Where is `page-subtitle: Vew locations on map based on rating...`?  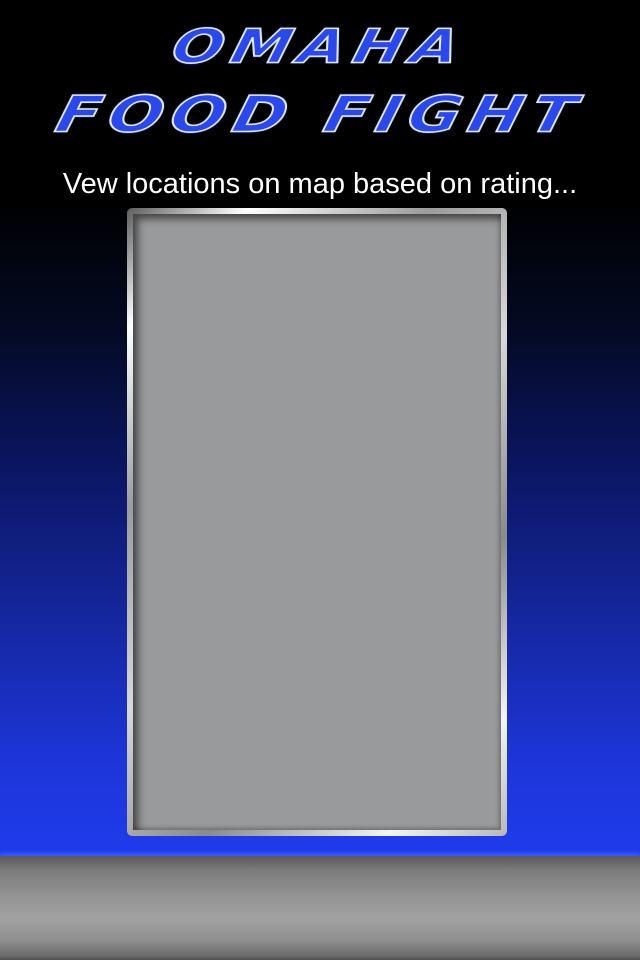
page-subtitle: Vew locations on map based on rating... is located at coordinates (320, 184).